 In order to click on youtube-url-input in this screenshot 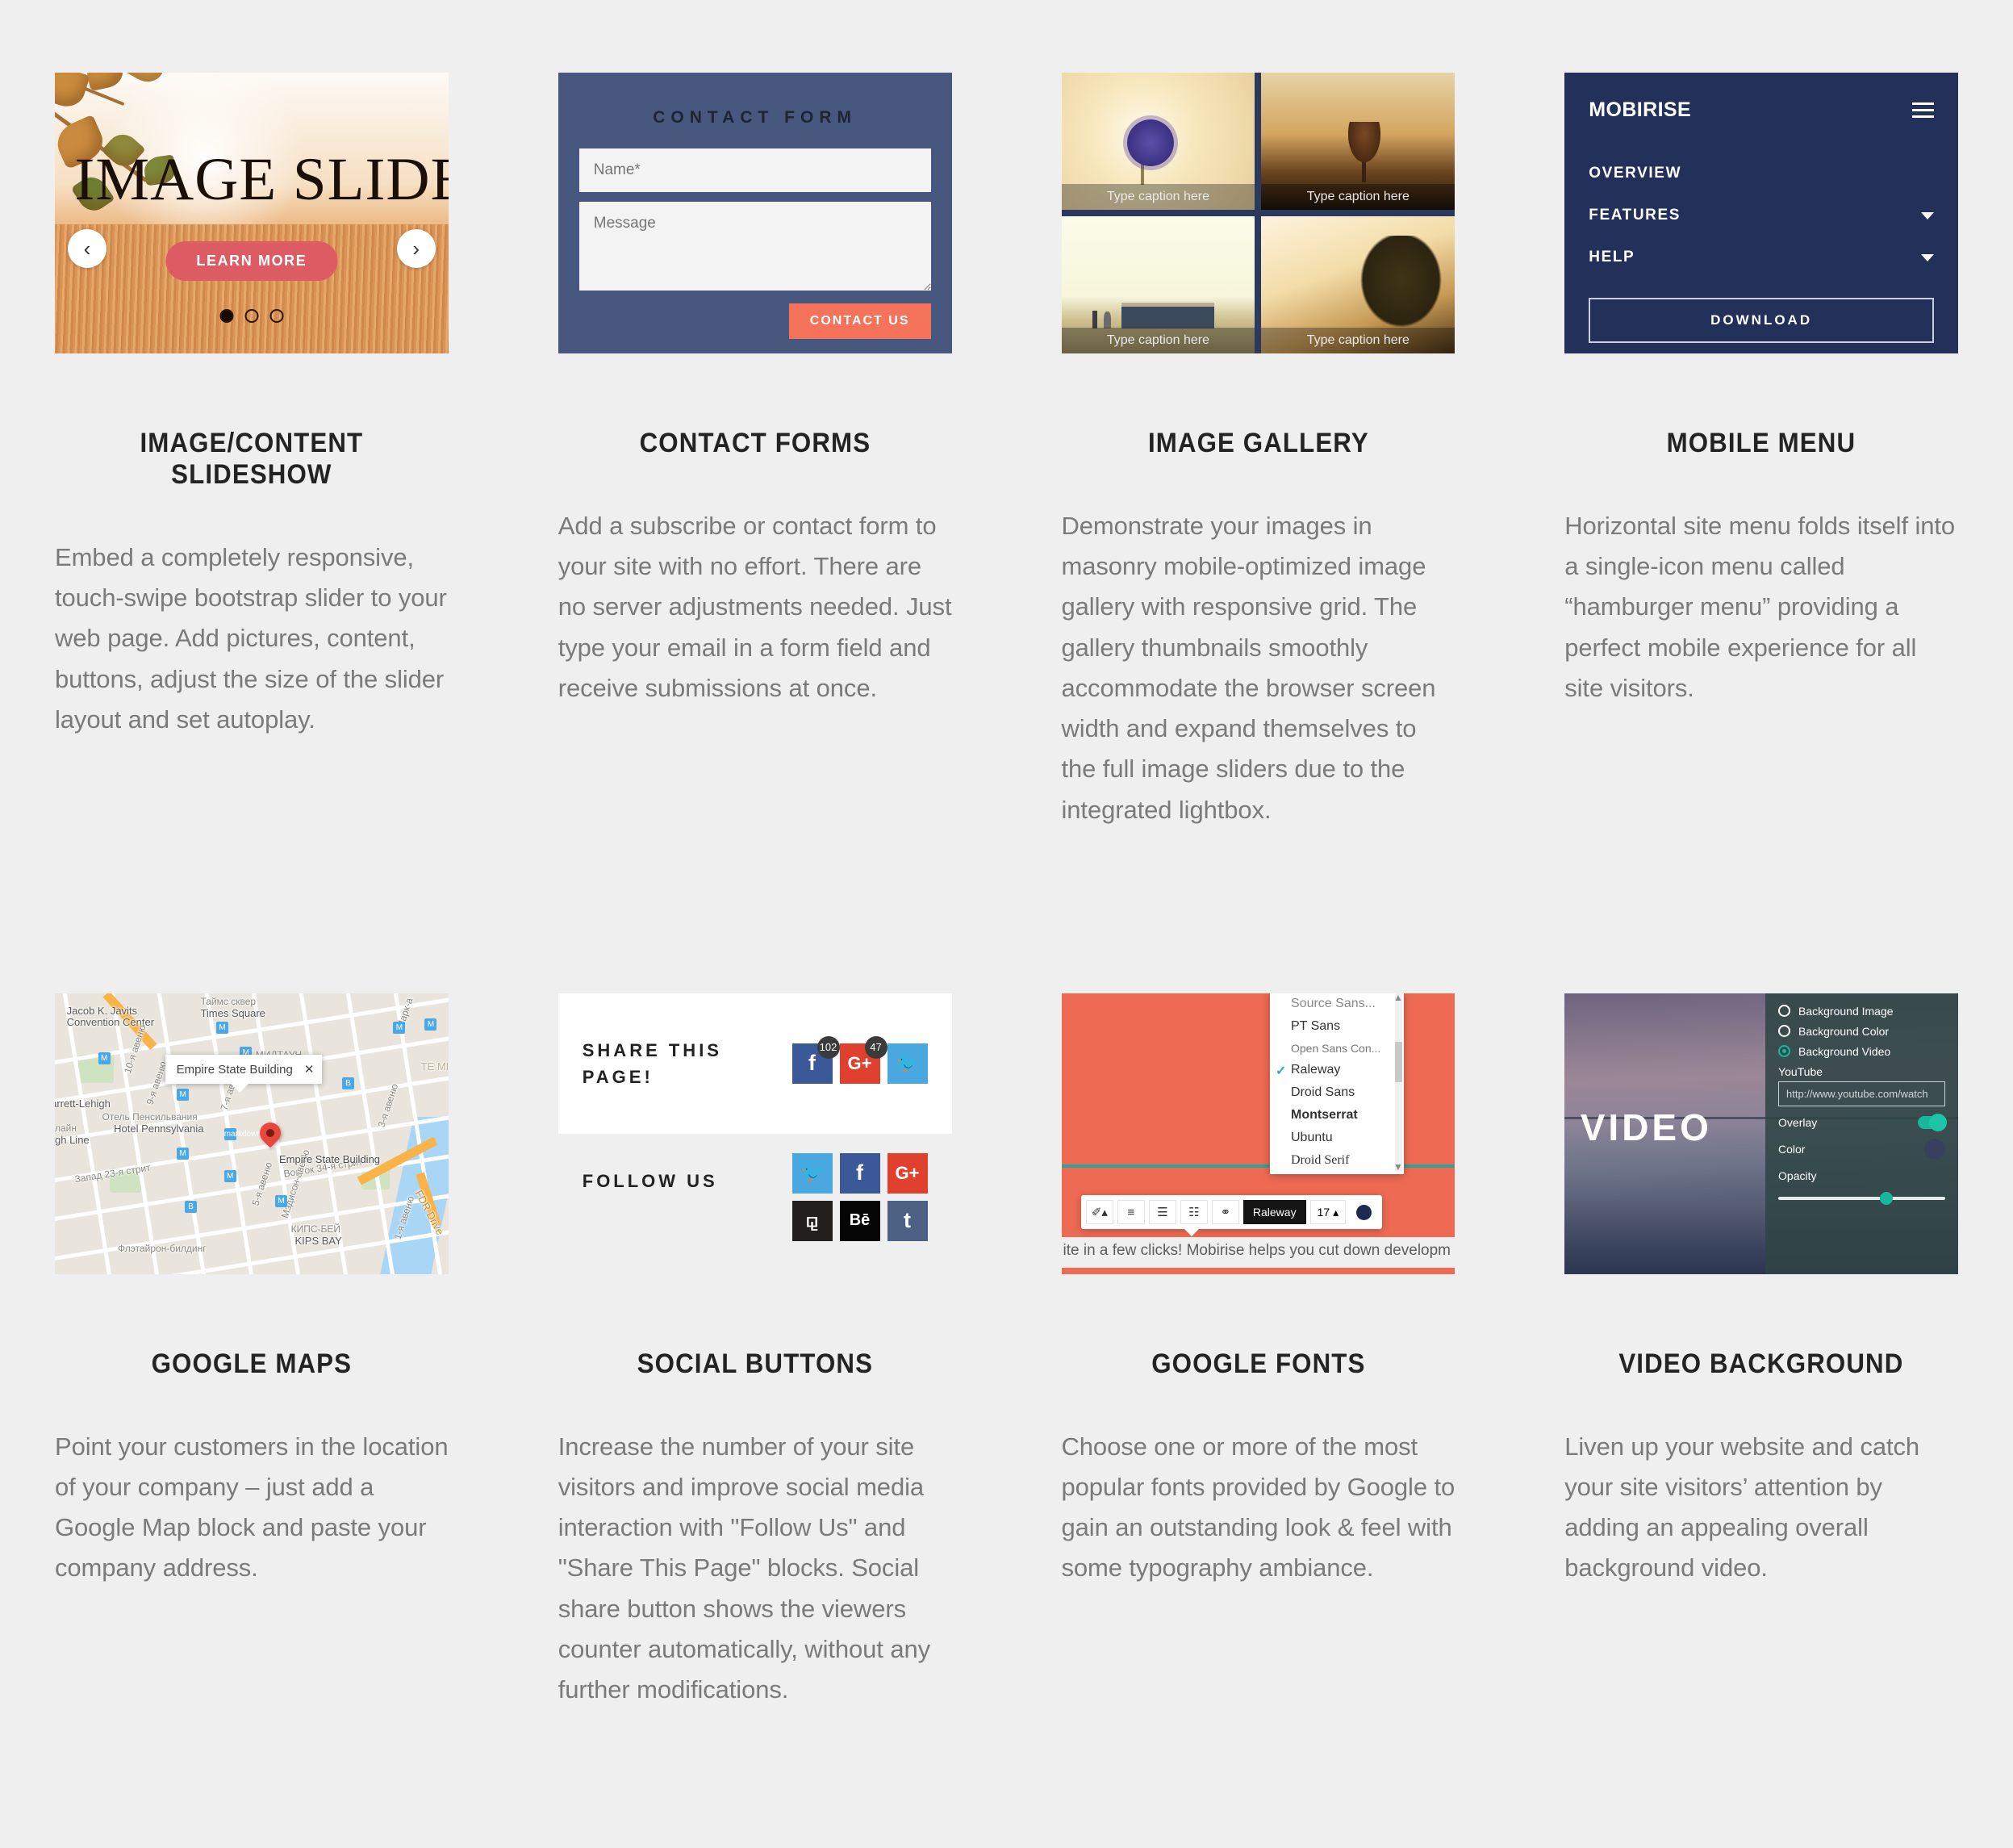, I will do `click(1861, 1093)`.